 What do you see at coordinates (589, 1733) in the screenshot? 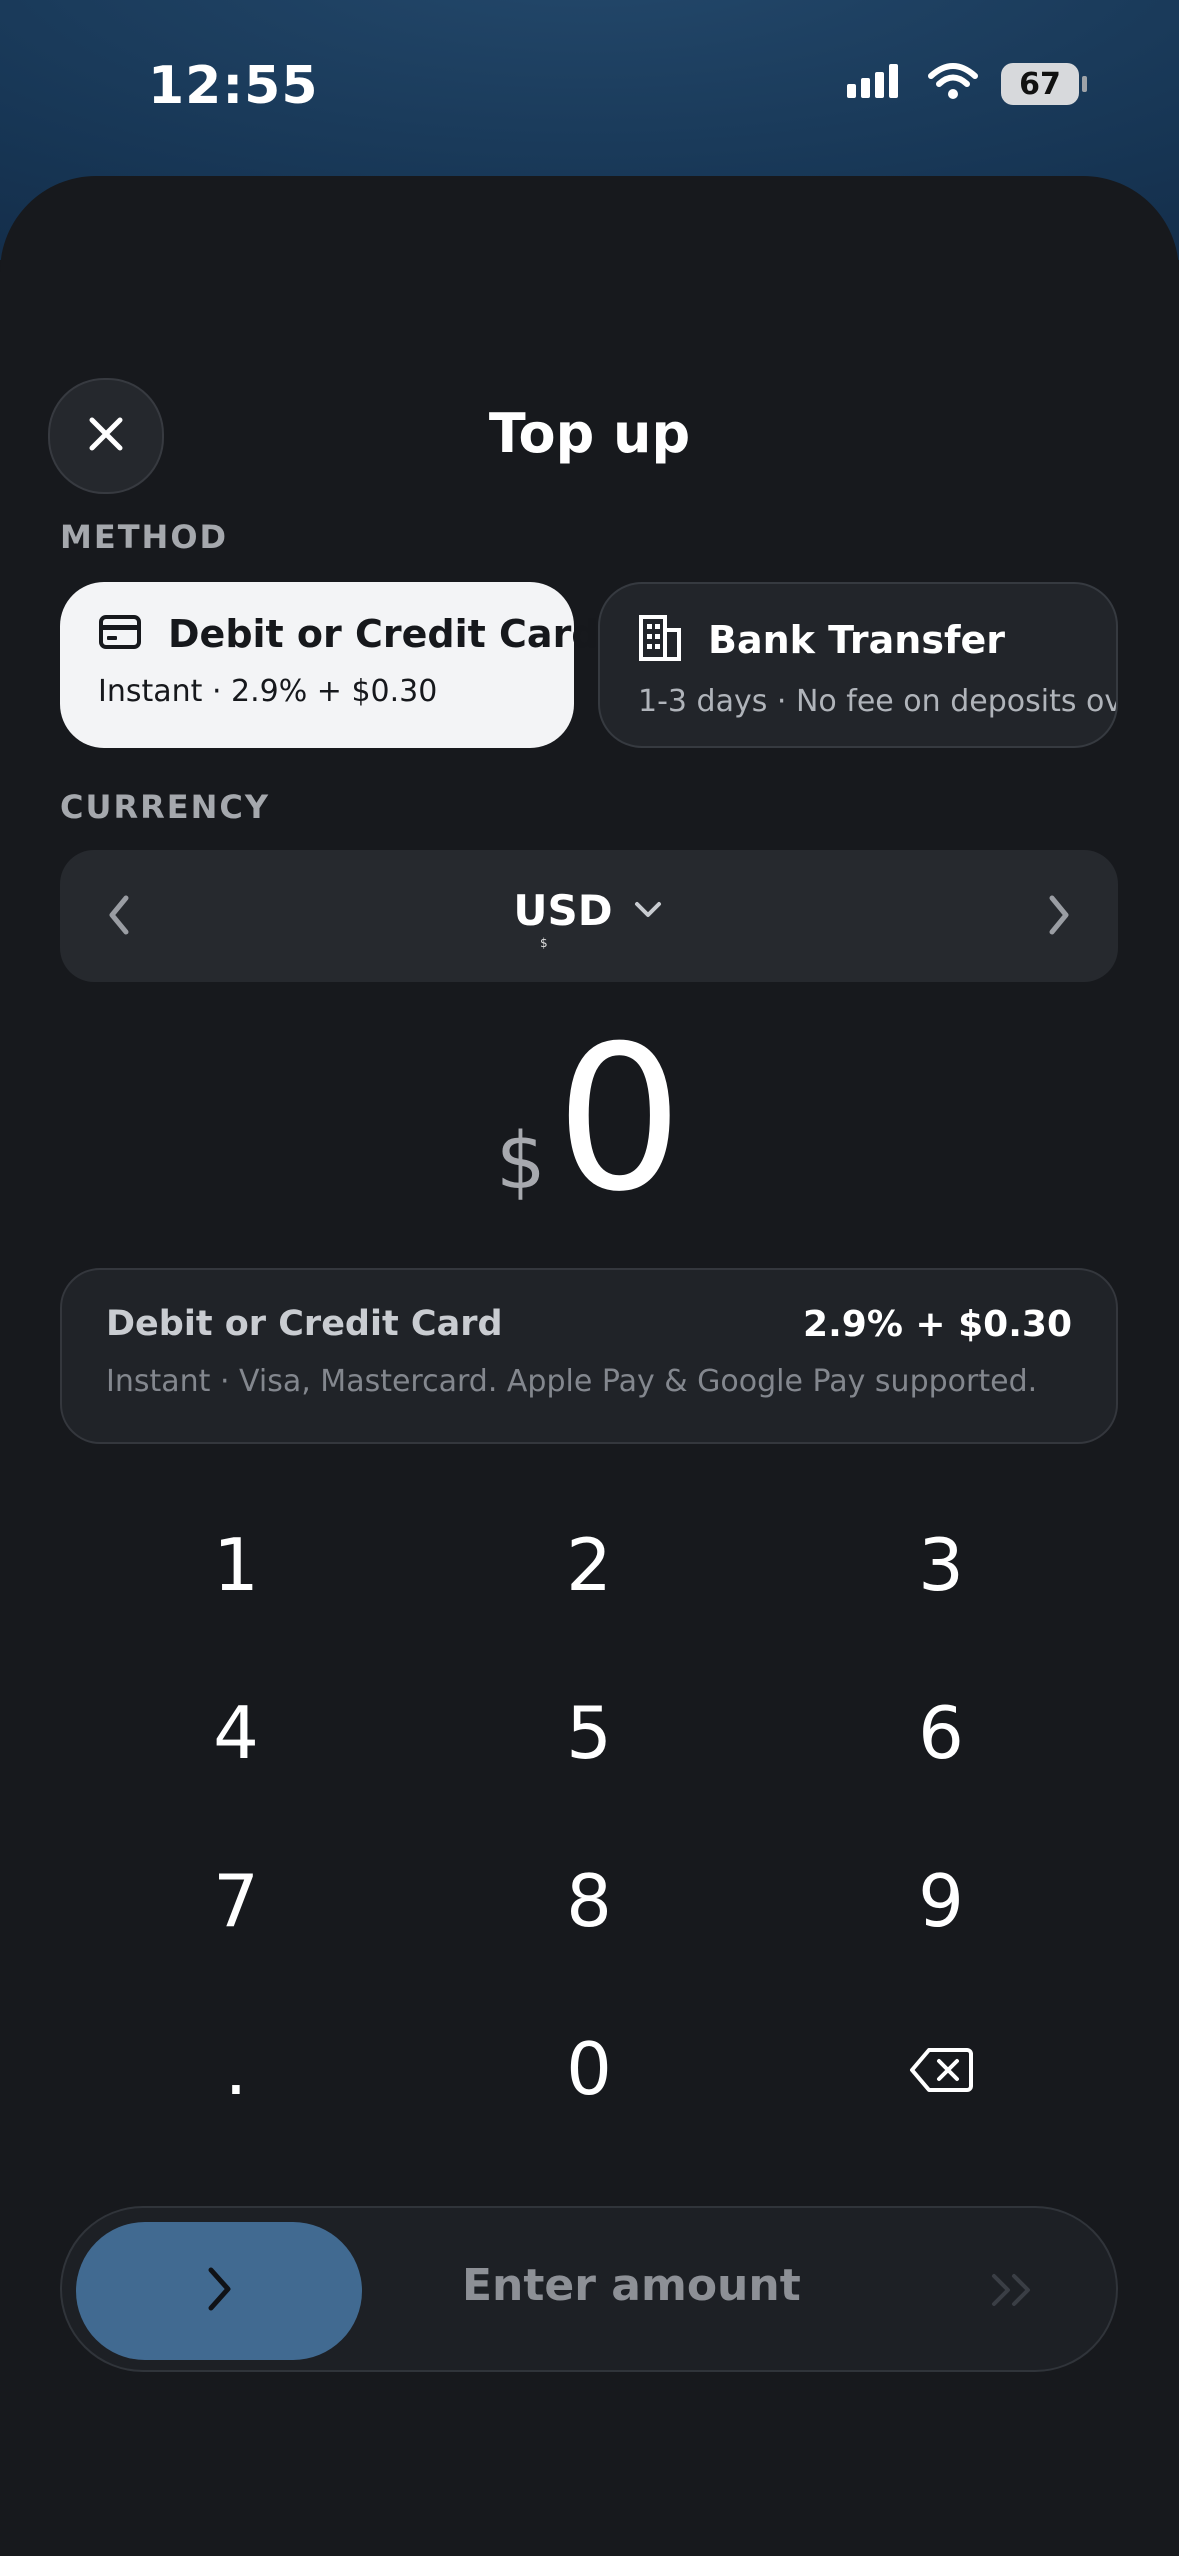
I see `key-5: 5` at bounding box center [589, 1733].